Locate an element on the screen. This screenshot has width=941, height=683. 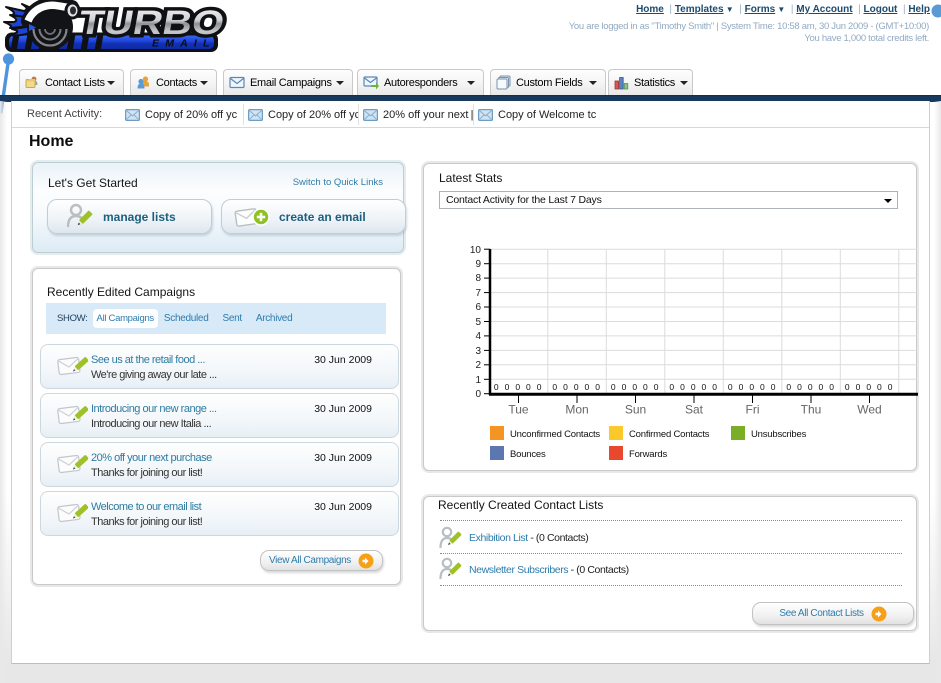
svg-text: 3 is located at coordinates (478, 351).